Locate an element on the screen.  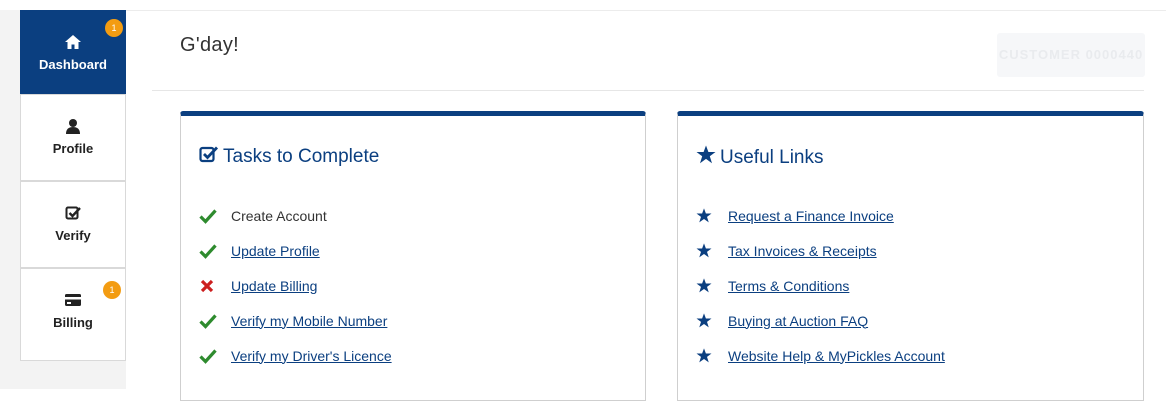
sidebar: Dashboard 1 Profile Verify Billing 1 is located at coordinates (63, 199).